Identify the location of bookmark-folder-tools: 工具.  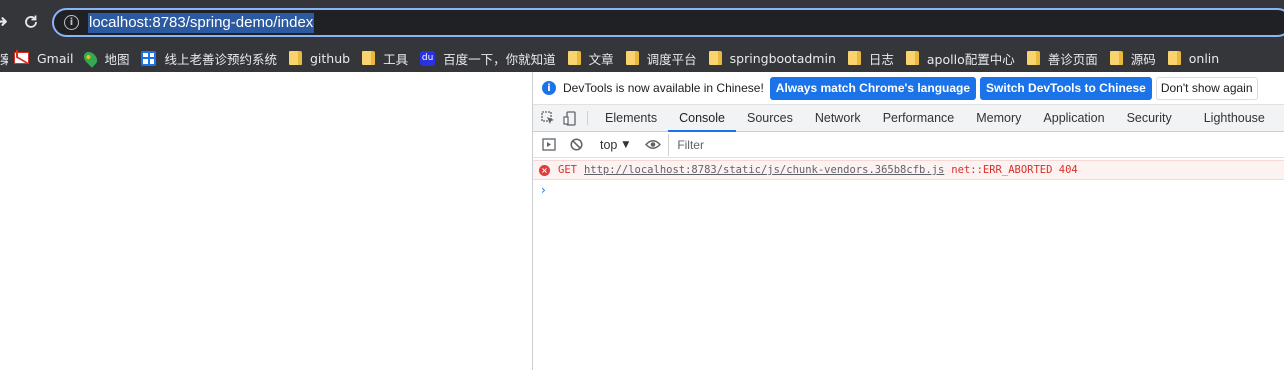
(385, 58).